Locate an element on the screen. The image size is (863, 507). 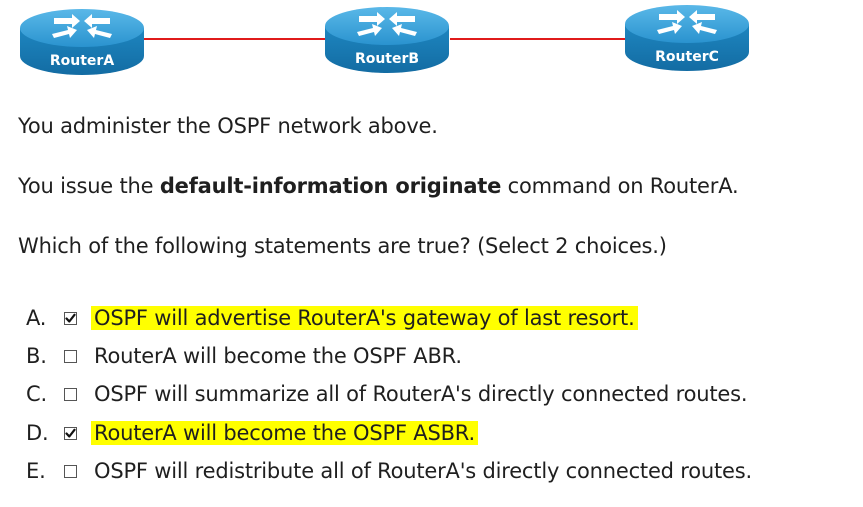
choice-b: B. RouterA will become the OSPF ABR. is located at coordinates (245, 356).